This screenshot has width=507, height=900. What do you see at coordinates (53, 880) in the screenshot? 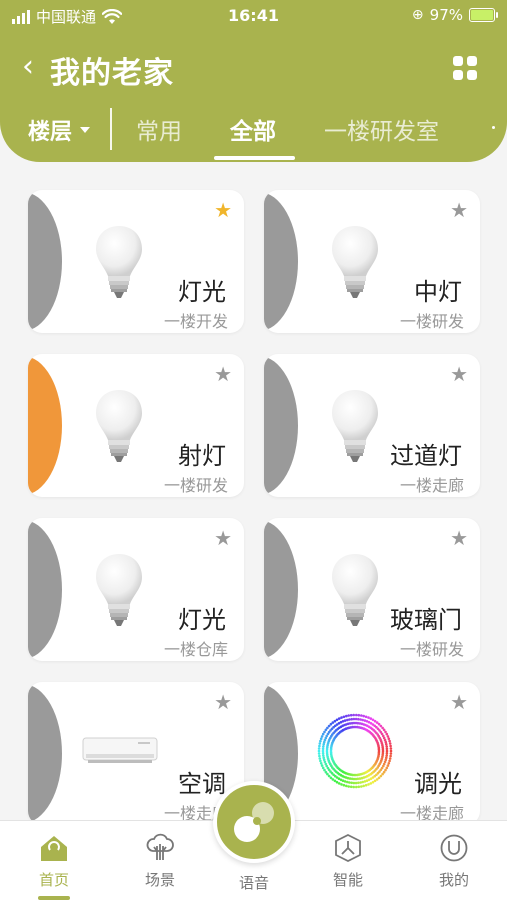
I see `nav-home-label: 首页` at bounding box center [53, 880].